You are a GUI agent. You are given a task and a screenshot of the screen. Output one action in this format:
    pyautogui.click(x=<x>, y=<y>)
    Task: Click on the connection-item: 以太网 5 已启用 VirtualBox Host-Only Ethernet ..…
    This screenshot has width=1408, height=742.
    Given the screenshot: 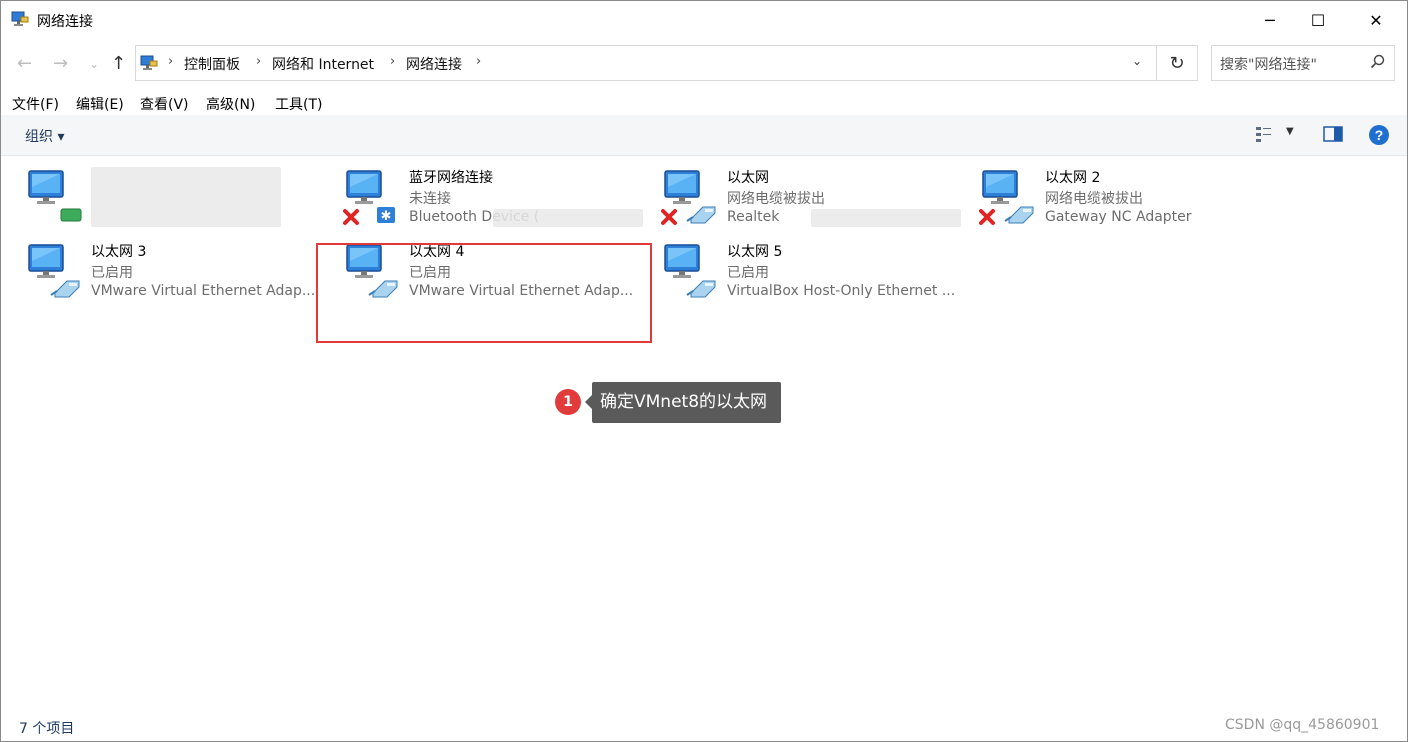 What is the action you would take?
    pyautogui.click(x=816, y=277)
    